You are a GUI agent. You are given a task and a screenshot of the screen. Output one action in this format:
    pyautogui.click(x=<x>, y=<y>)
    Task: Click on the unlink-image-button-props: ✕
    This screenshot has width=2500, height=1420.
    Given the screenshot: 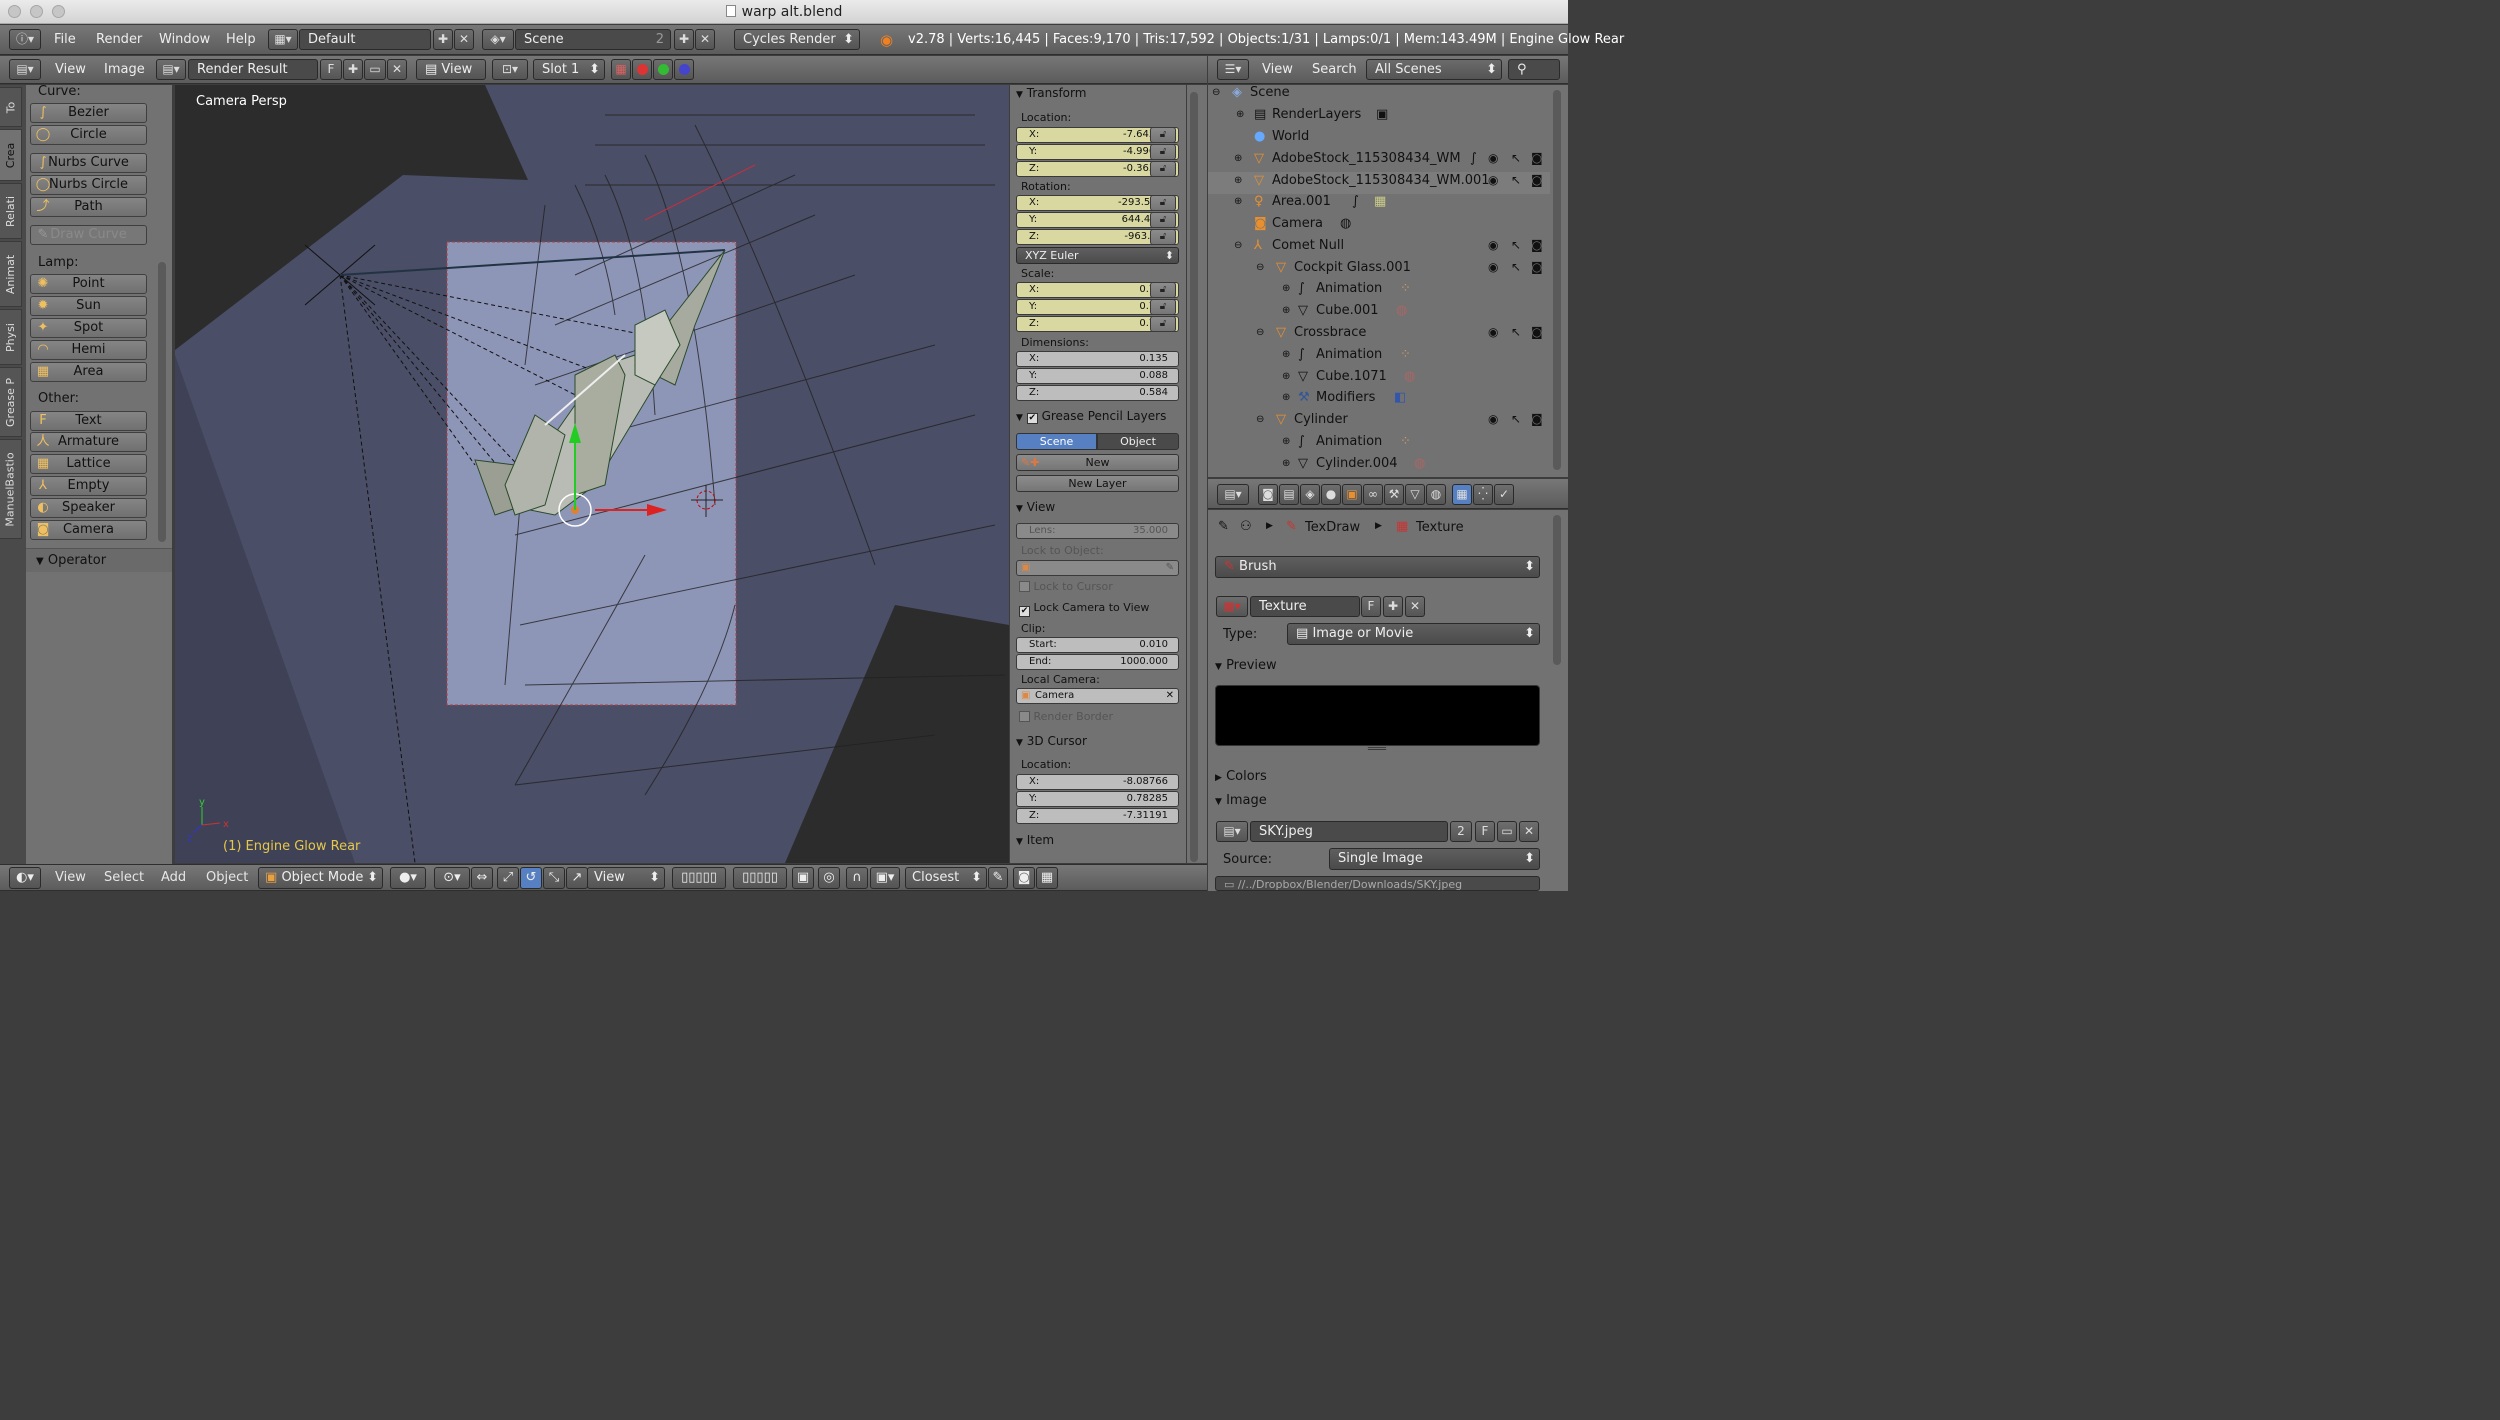 What is the action you would take?
    pyautogui.click(x=1529, y=831)
    